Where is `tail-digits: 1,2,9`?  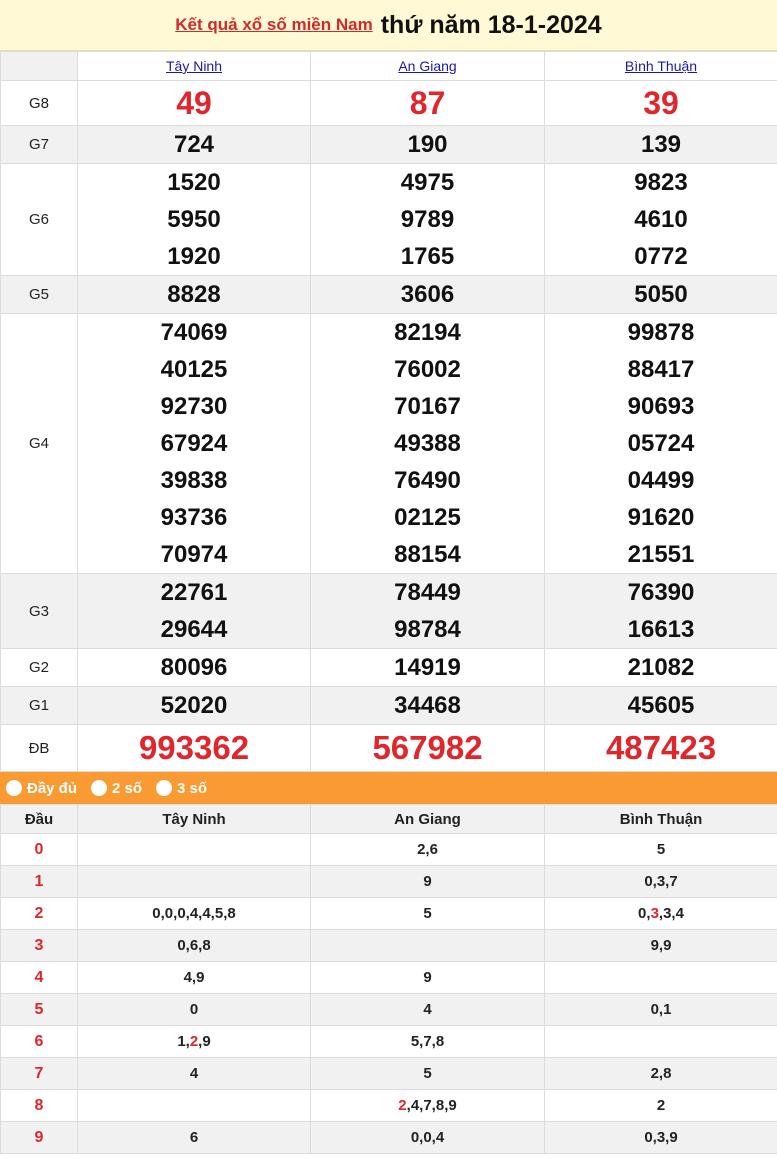 tail-digits: 1,2,9 is located at coordinates (194, 1041).